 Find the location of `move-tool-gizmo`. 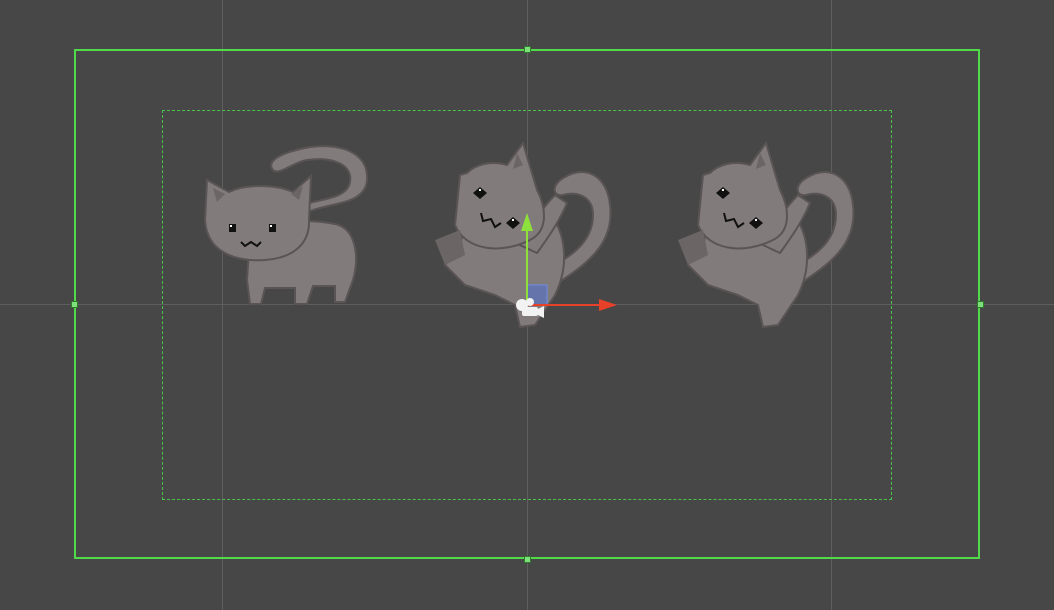

move-tool-gizmo is located at coordinates (565, 265).